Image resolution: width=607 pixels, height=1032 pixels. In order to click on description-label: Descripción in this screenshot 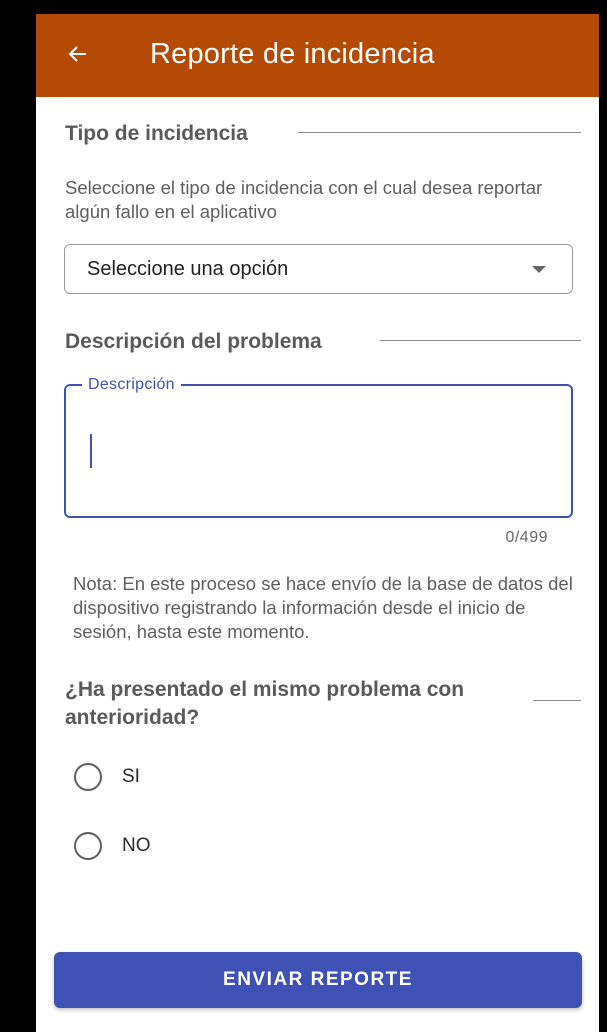, I will do `click(131, 385)`.